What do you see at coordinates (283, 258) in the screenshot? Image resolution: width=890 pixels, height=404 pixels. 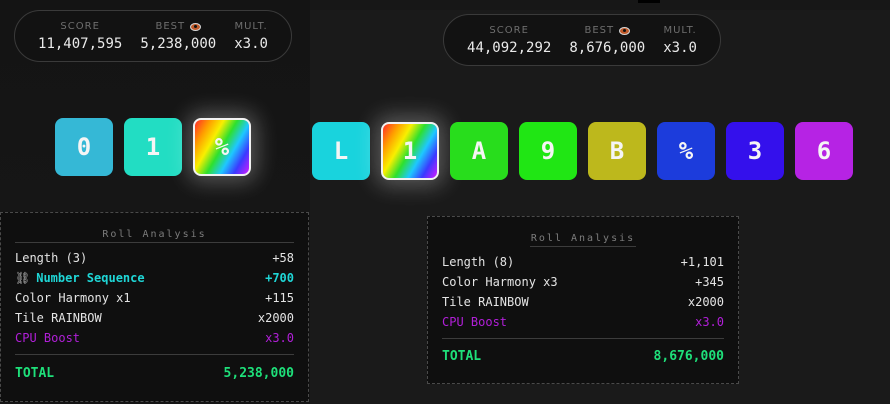 I see `row-value: +58` at bounding box center [283, 258].